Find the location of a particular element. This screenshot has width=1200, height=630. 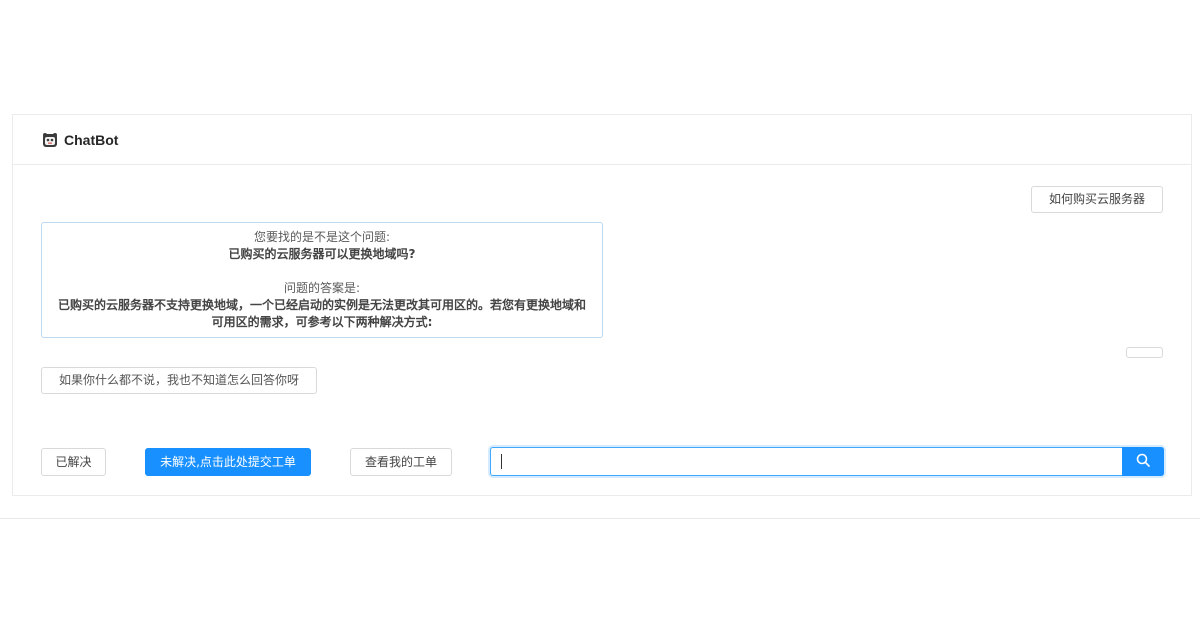

question-label: 您要找的是不是这个问题: is located at coordinates (322, 237).